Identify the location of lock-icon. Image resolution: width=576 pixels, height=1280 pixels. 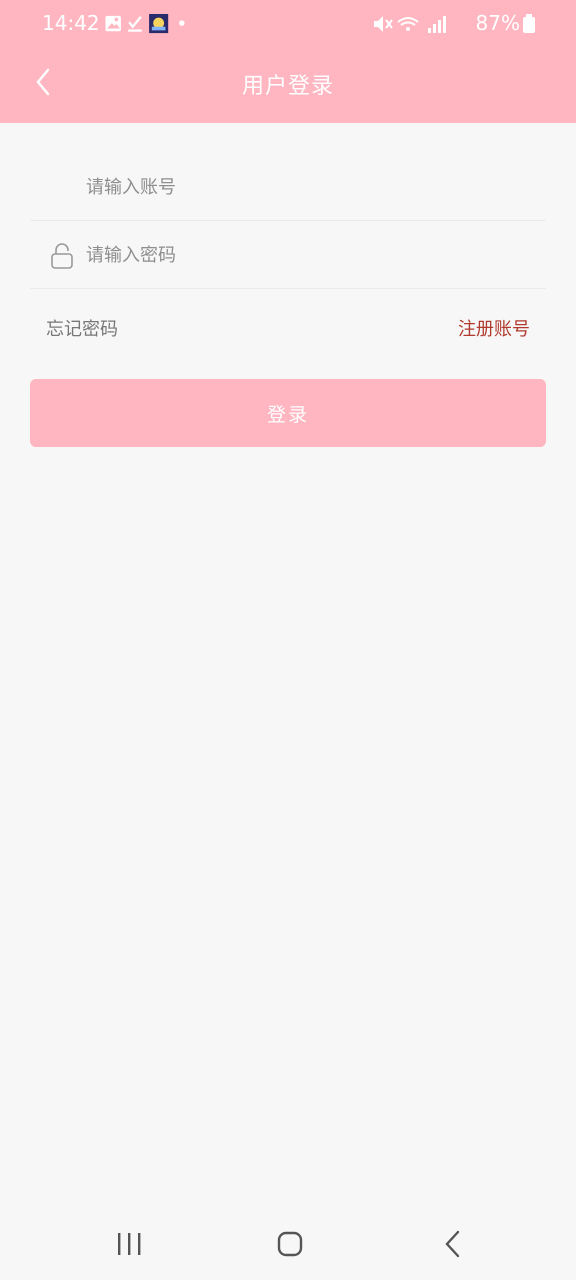
(62, 256).